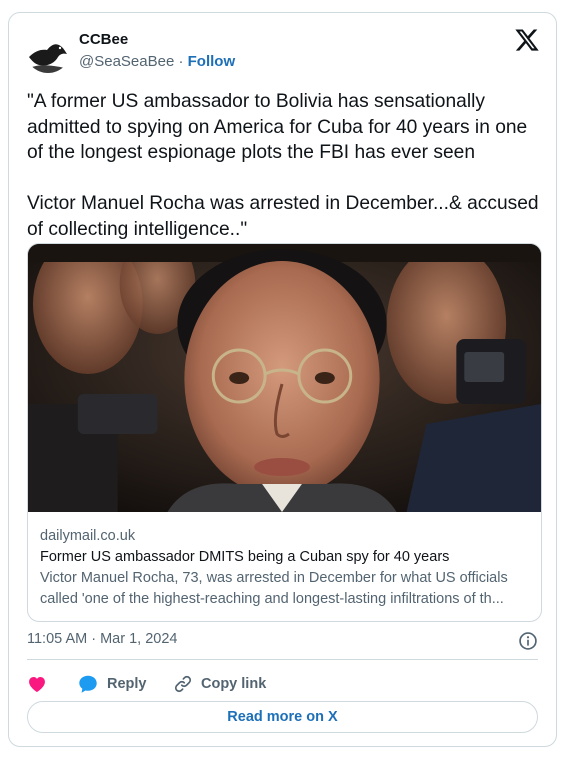  I want to click on heart-icon, so click(37, 684).